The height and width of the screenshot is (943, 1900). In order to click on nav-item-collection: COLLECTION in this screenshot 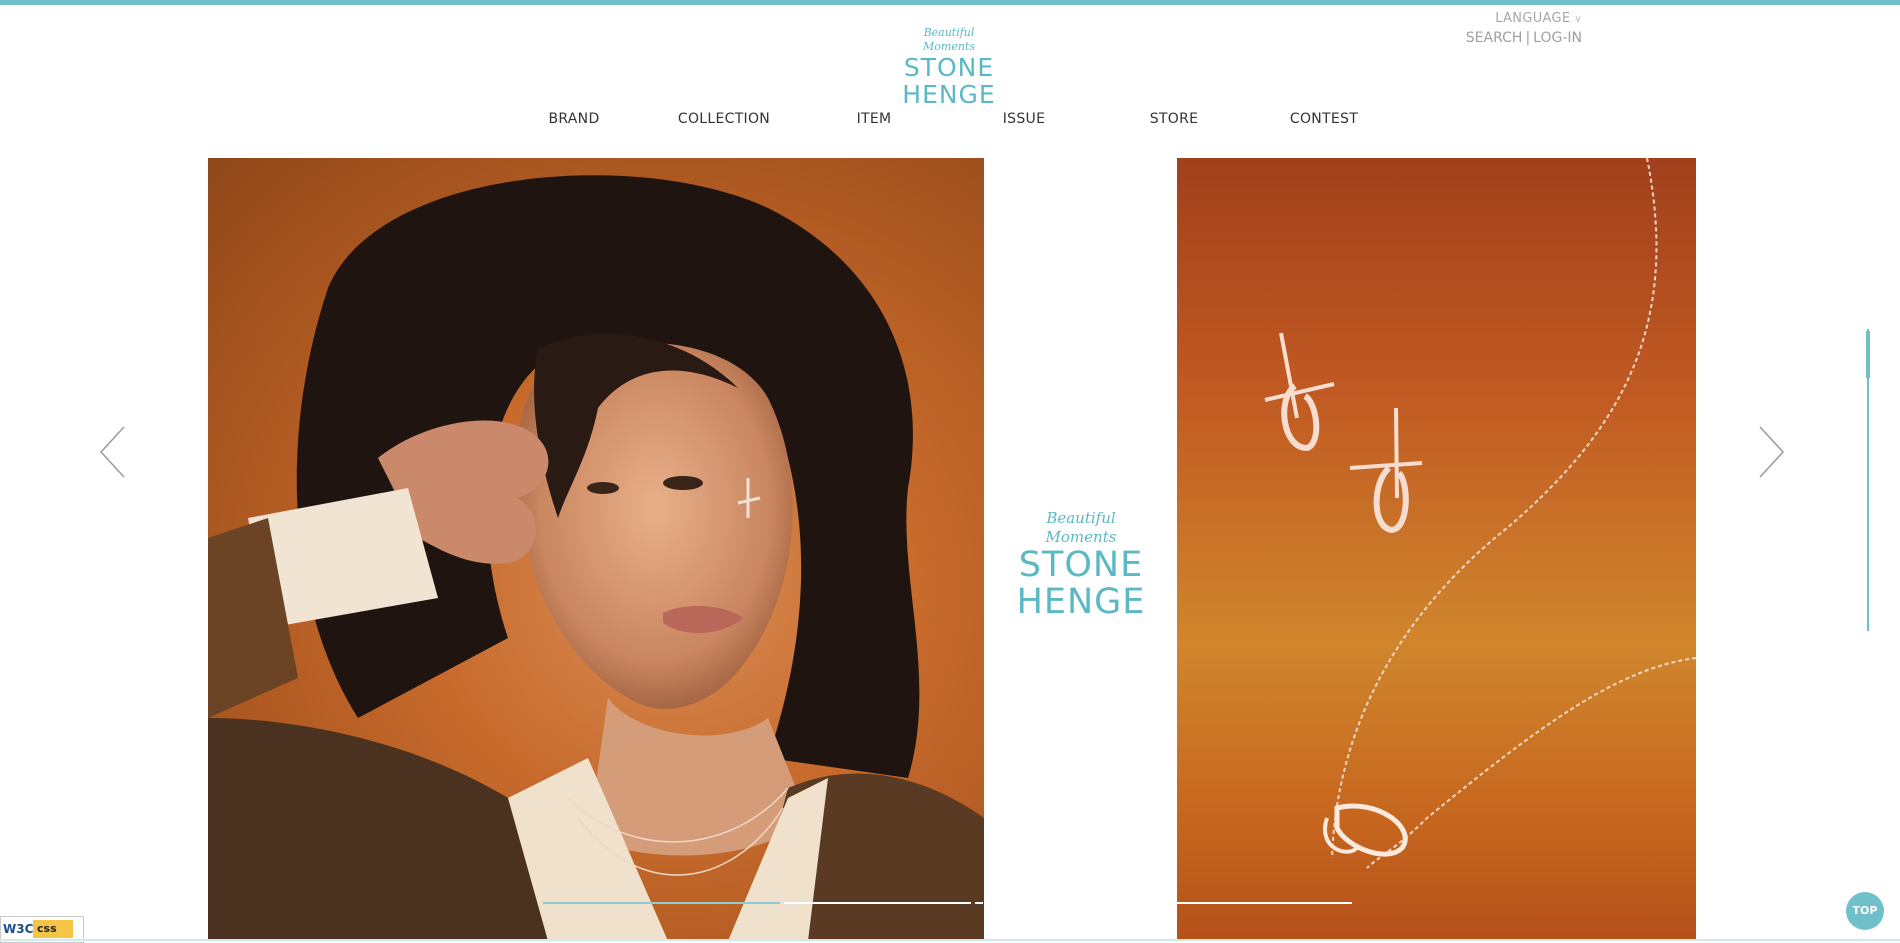, I will do `click(724, 119)`.